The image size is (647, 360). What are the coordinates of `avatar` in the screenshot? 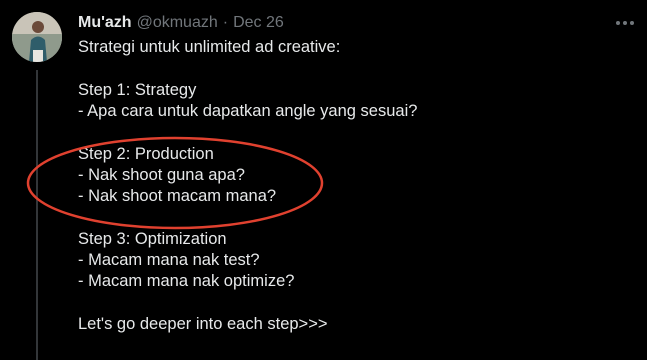 It's located at (37, 37).